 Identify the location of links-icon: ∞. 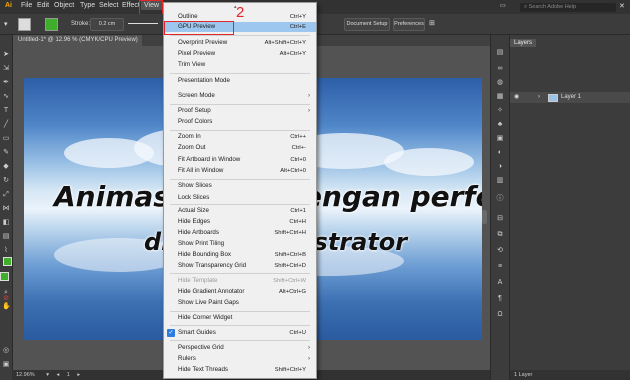
(500, 69).